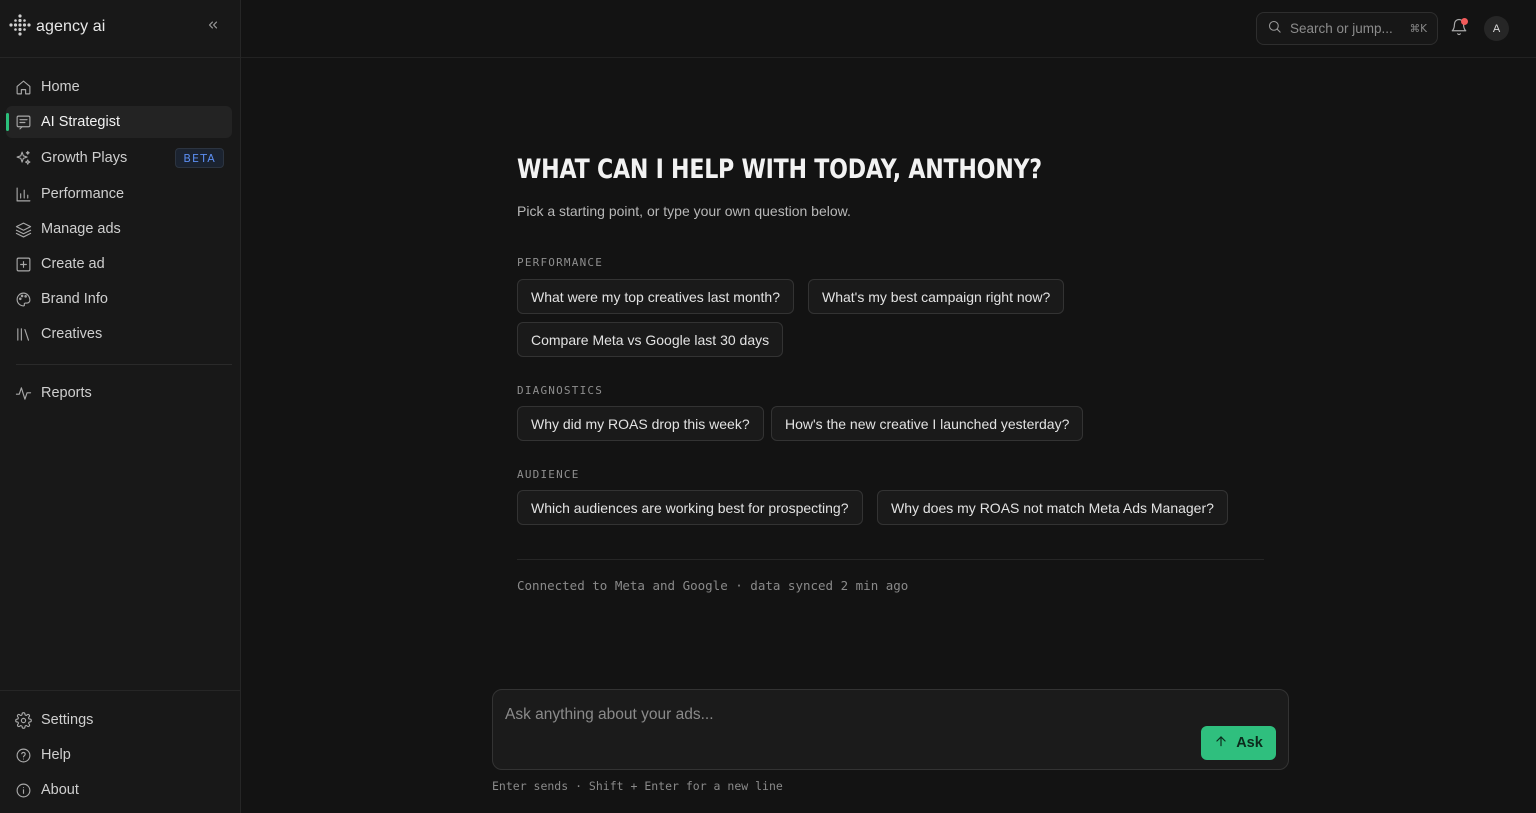 Image resolution: width=1536 pixels, height=813 pixels. I want to click on topbar: Search or jump... ⌘K A, so click(888, 29).